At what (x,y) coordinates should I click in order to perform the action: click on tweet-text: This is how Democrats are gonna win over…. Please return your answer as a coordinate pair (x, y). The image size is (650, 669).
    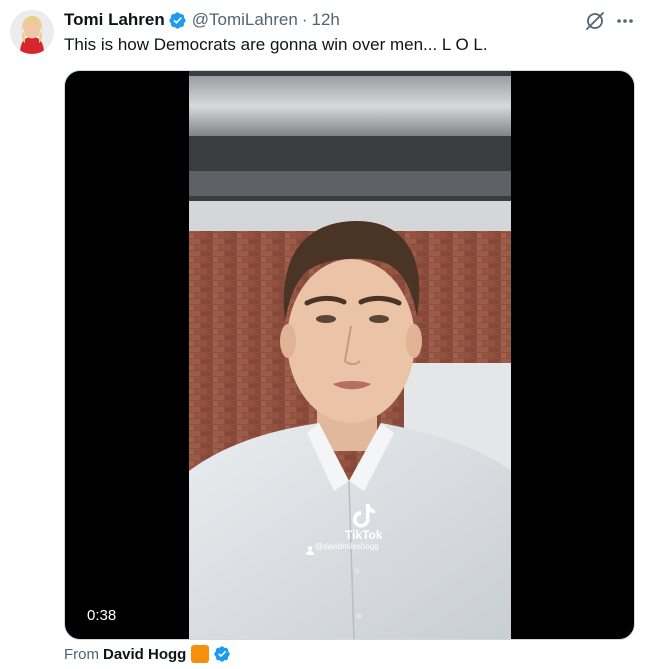
    Looking at the image, I should click on (276, 44).